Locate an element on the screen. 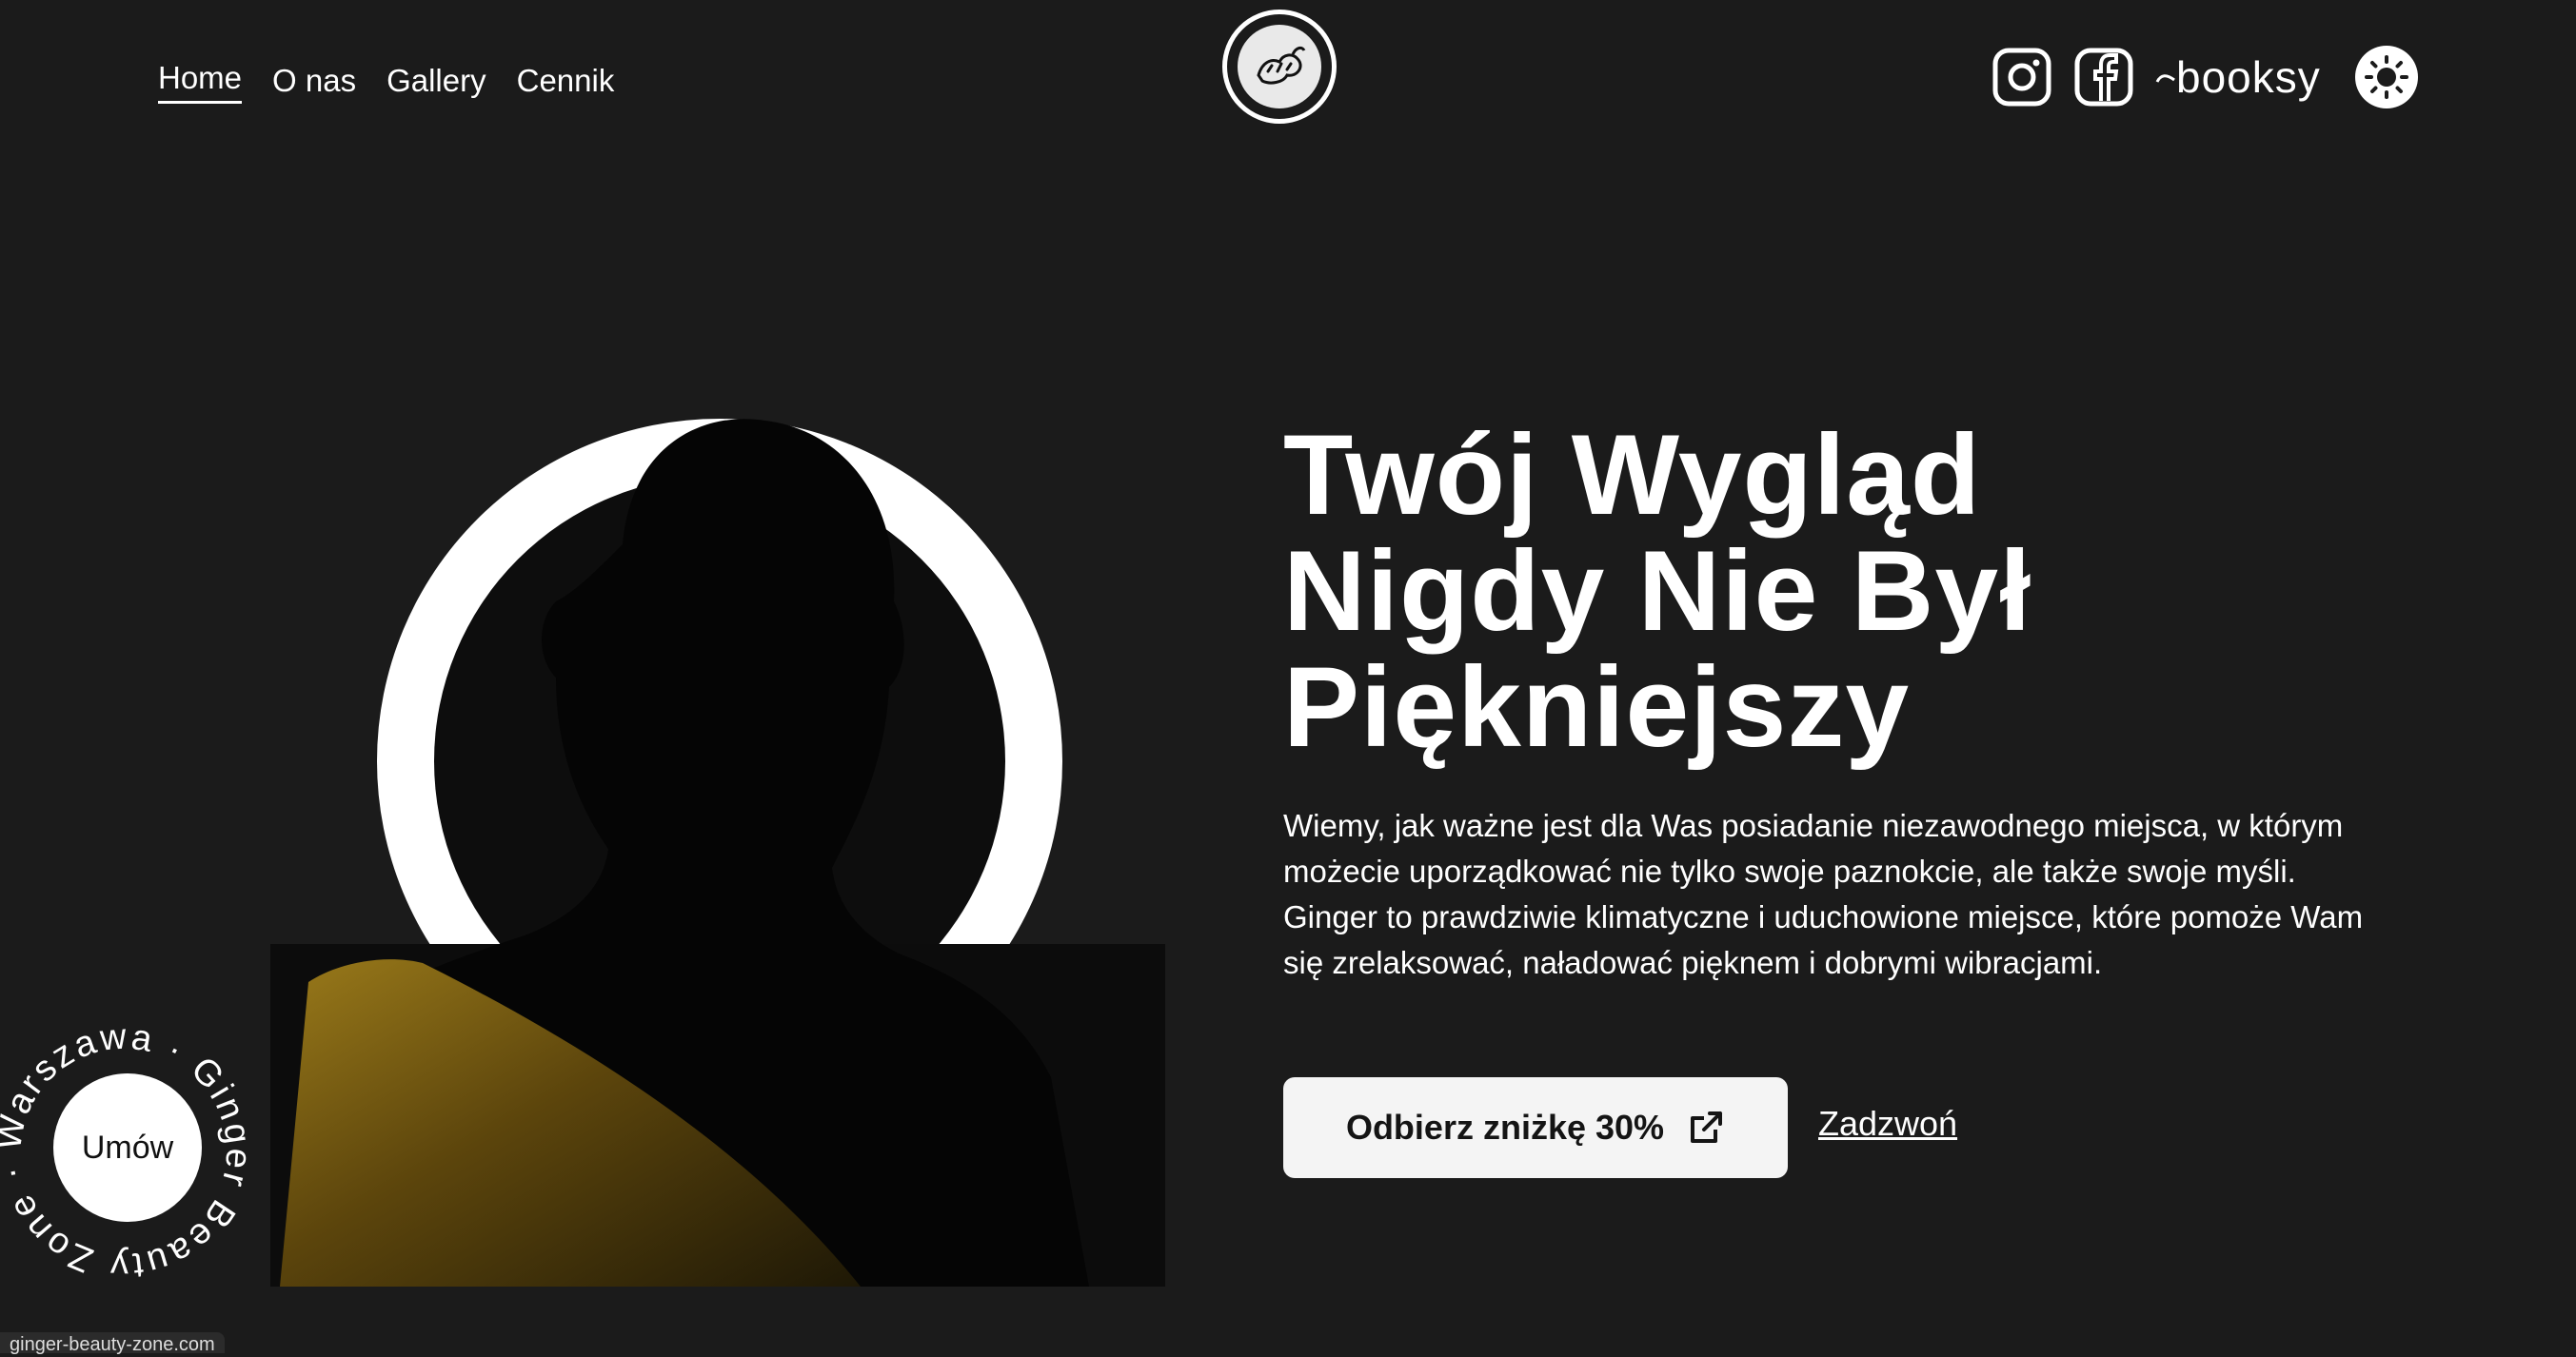 This screenshot has width=2576, height=1357. booksy-link: booksy is located at coordinates (2238, 77).